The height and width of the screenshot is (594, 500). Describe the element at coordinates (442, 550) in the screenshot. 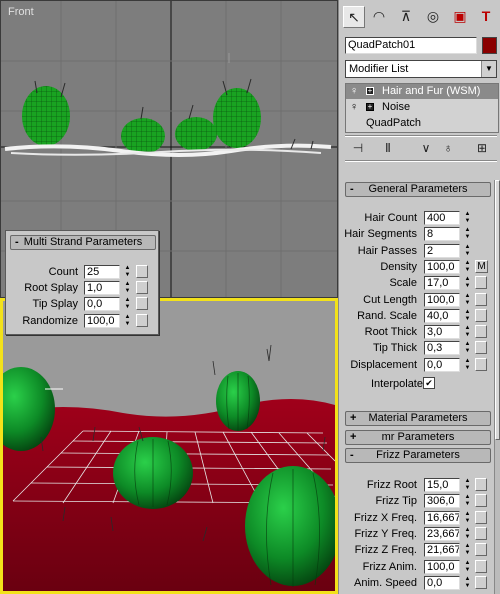

I see `param-value-field: 21,667` at that location.